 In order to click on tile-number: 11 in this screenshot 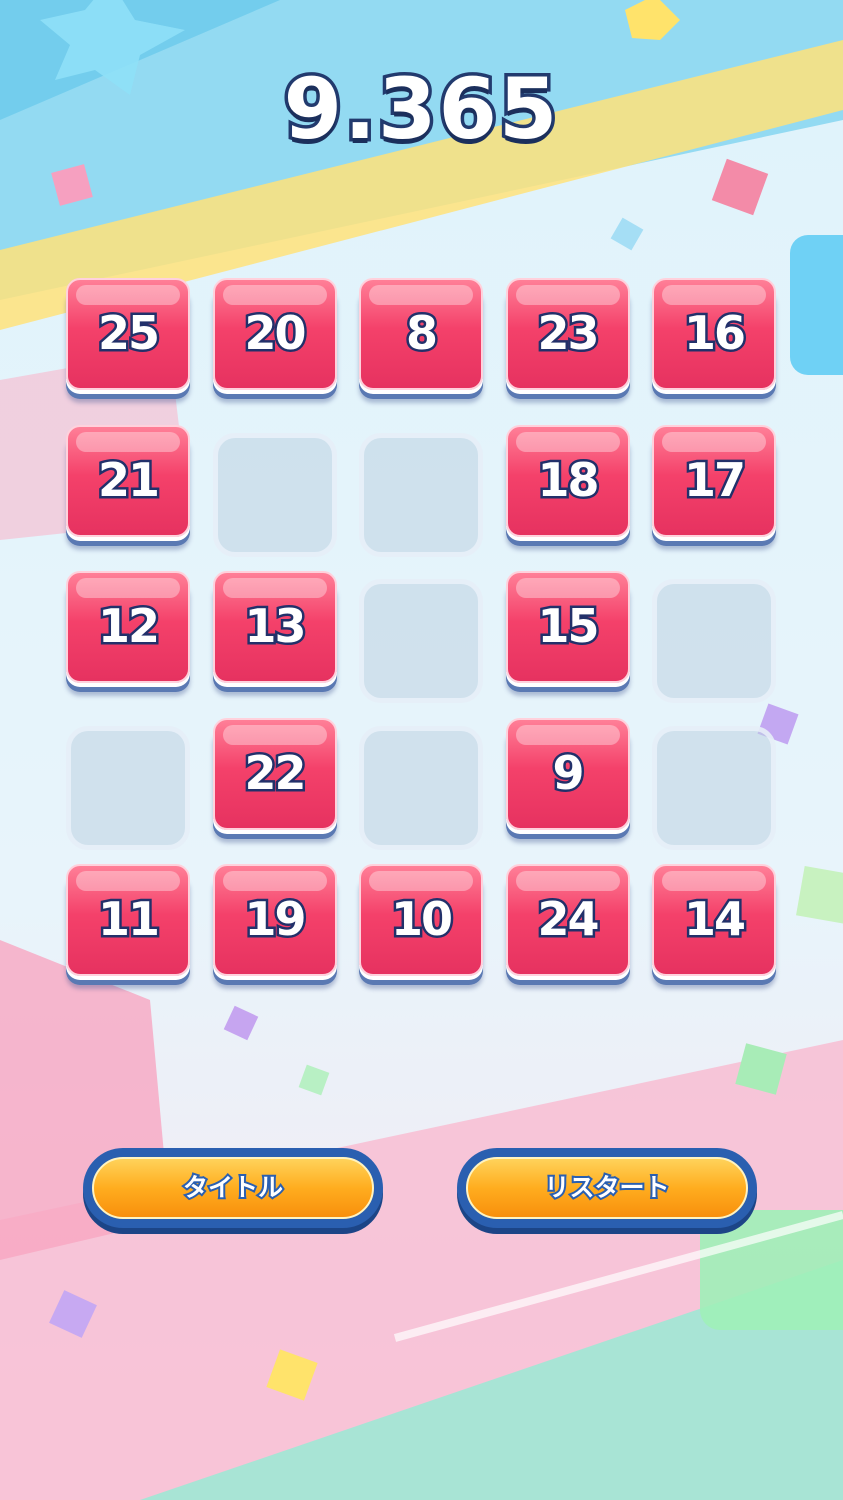, I will do `click(128, 919)`.